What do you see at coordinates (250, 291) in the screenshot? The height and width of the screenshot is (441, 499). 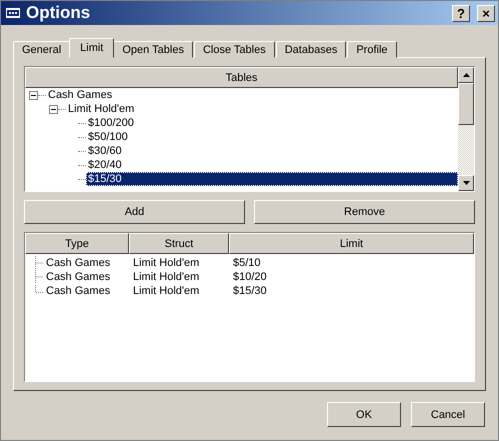 I see `table-cell-text: $15/30` at bounding box center [250, 291].